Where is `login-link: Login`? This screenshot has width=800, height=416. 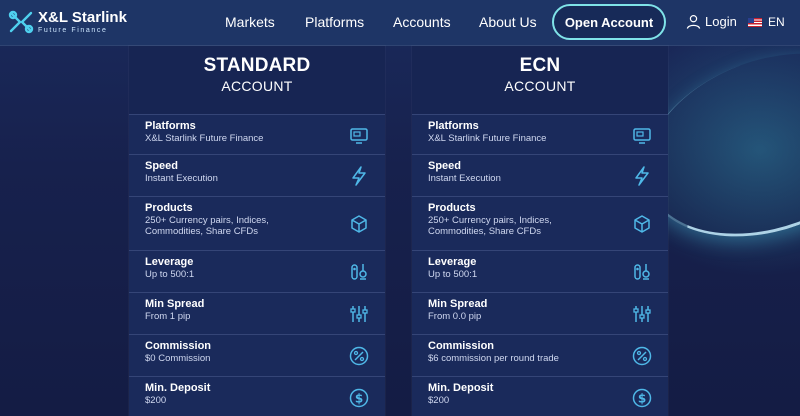
login-link: Login is located at coordinates (711, 21).